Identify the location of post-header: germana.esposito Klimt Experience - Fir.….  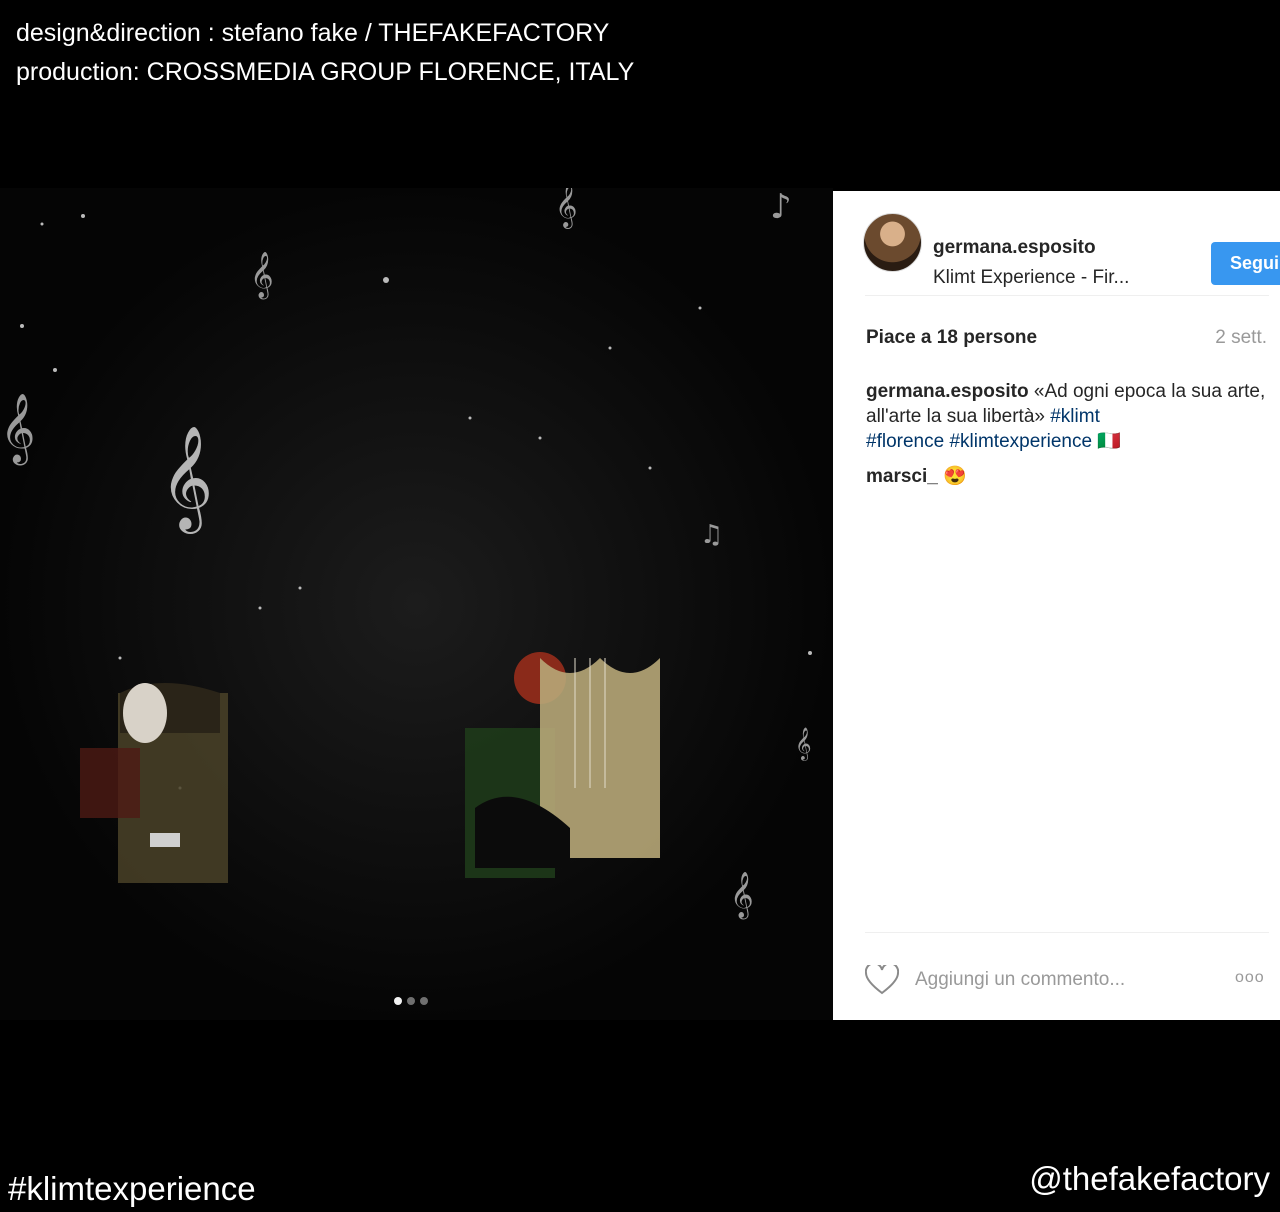
(1071, 250).